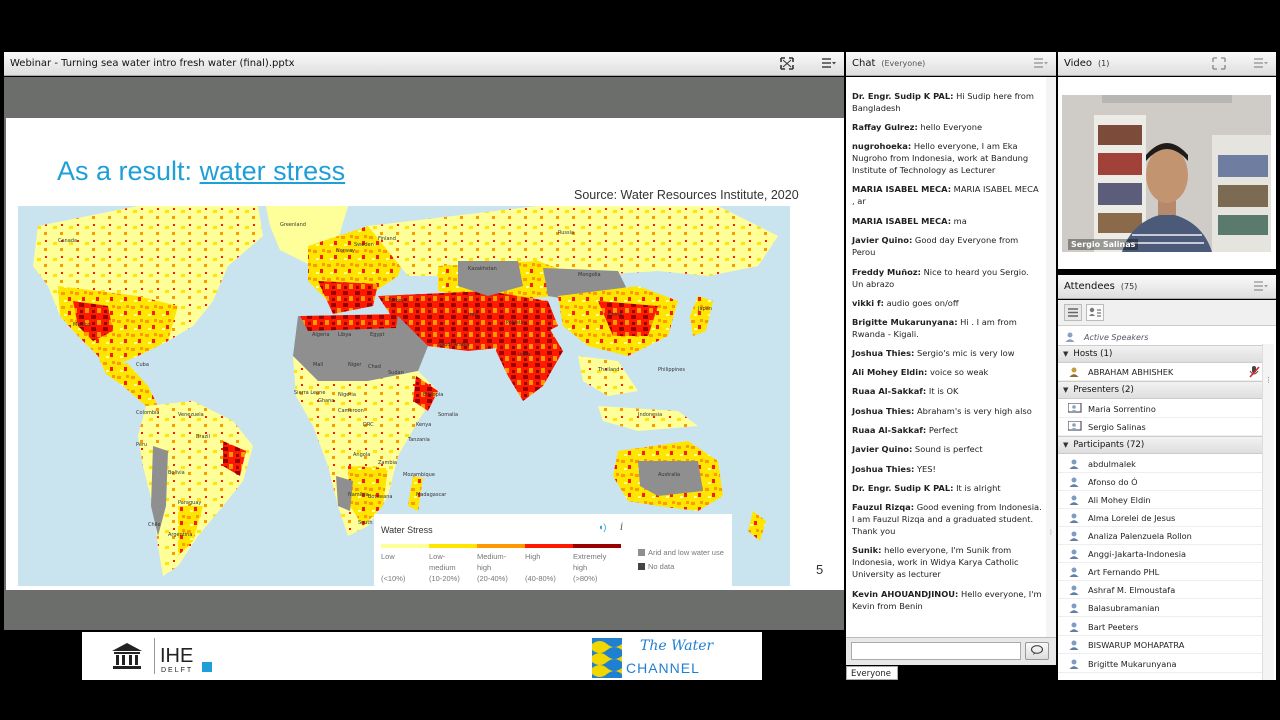 Image resolution: width=1280 pixels, height=720 pixels. I want to click on attendee-name: Ali Mohey Eldin, so click(1119, 499).